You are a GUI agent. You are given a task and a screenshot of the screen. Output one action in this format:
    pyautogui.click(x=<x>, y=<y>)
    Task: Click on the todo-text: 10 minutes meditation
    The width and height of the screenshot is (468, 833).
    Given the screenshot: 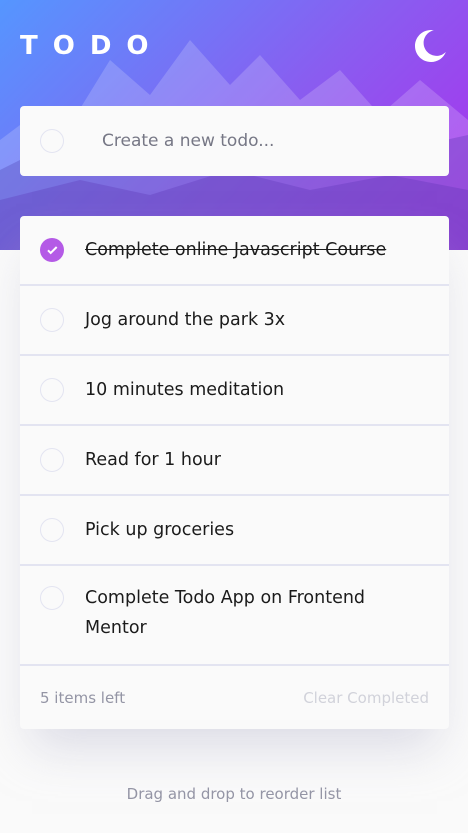 What is the action you would take?
    pyautogui.click(x=185, y=390)
    